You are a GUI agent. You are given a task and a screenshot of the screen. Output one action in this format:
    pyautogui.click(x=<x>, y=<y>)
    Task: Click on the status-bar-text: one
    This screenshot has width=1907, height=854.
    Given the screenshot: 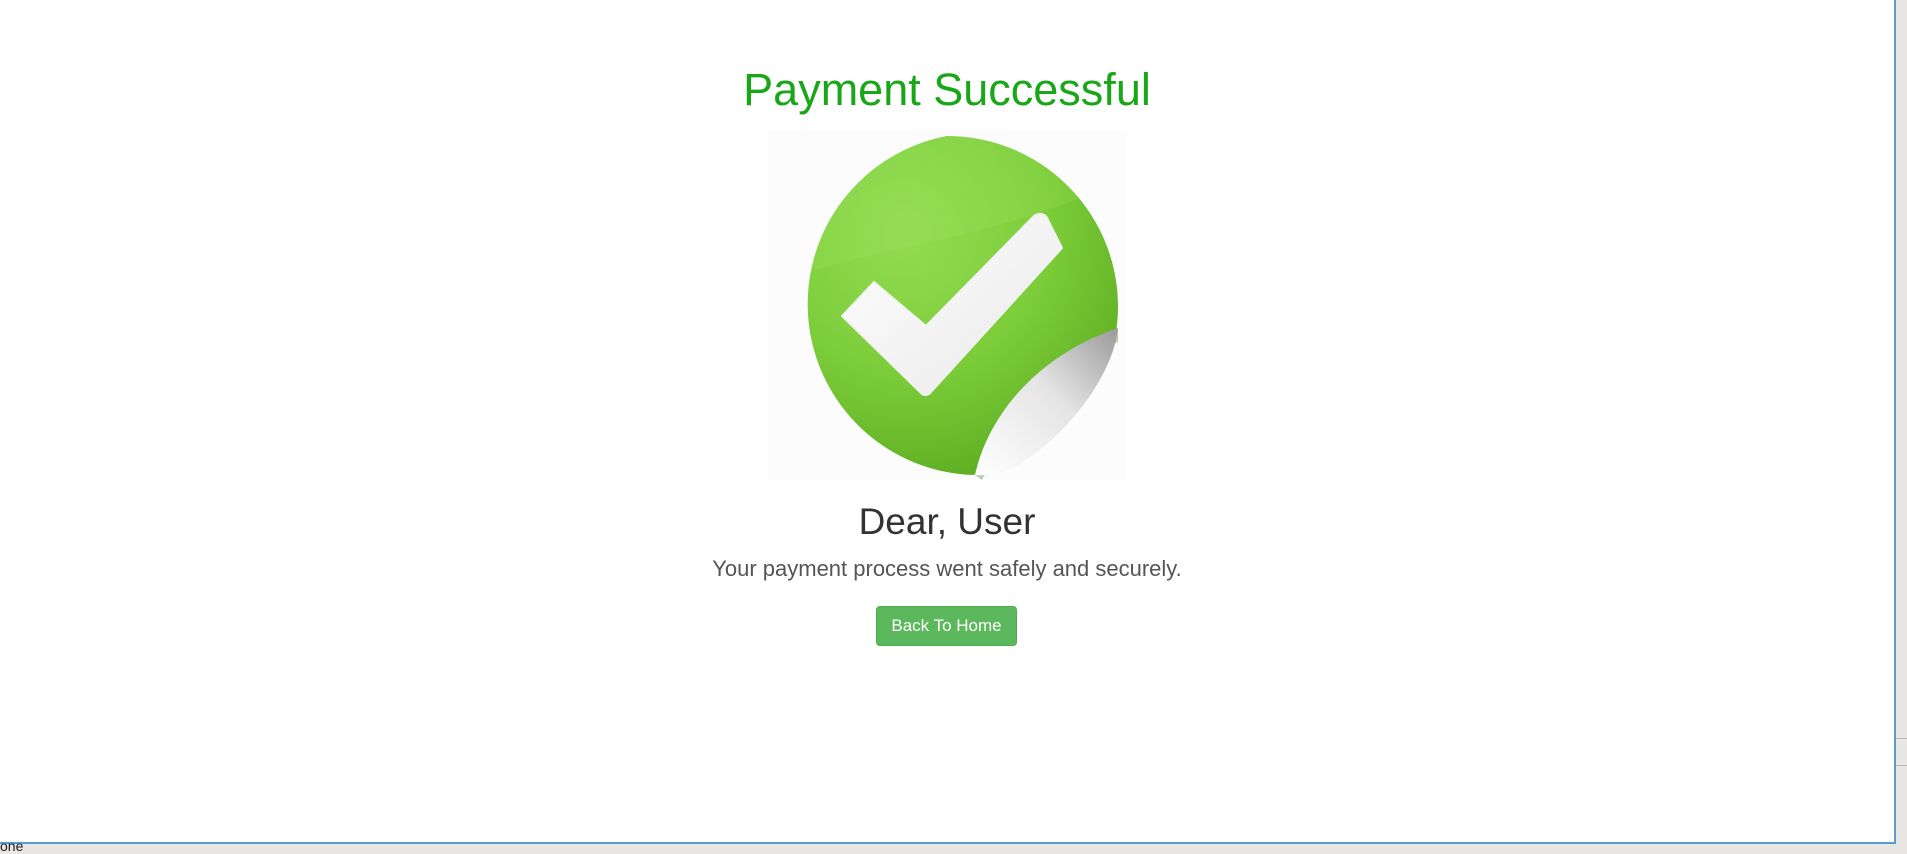 What is the action you would take?
    pyautogui.click(x=12, y=846)
    